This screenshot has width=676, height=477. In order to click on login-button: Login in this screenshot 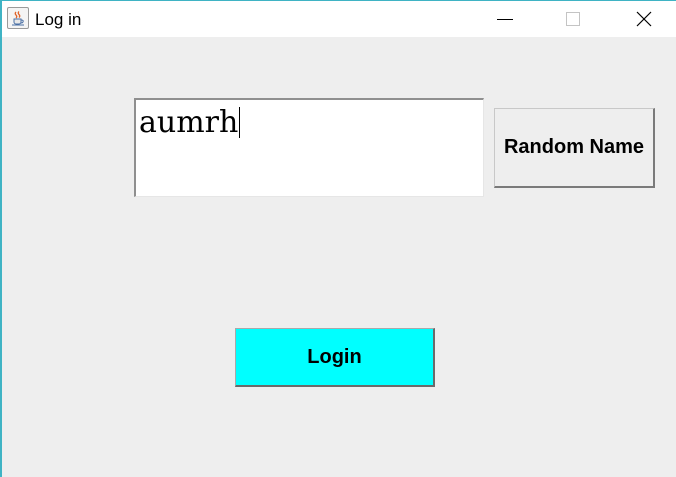, I will do `click(335, 357)`.